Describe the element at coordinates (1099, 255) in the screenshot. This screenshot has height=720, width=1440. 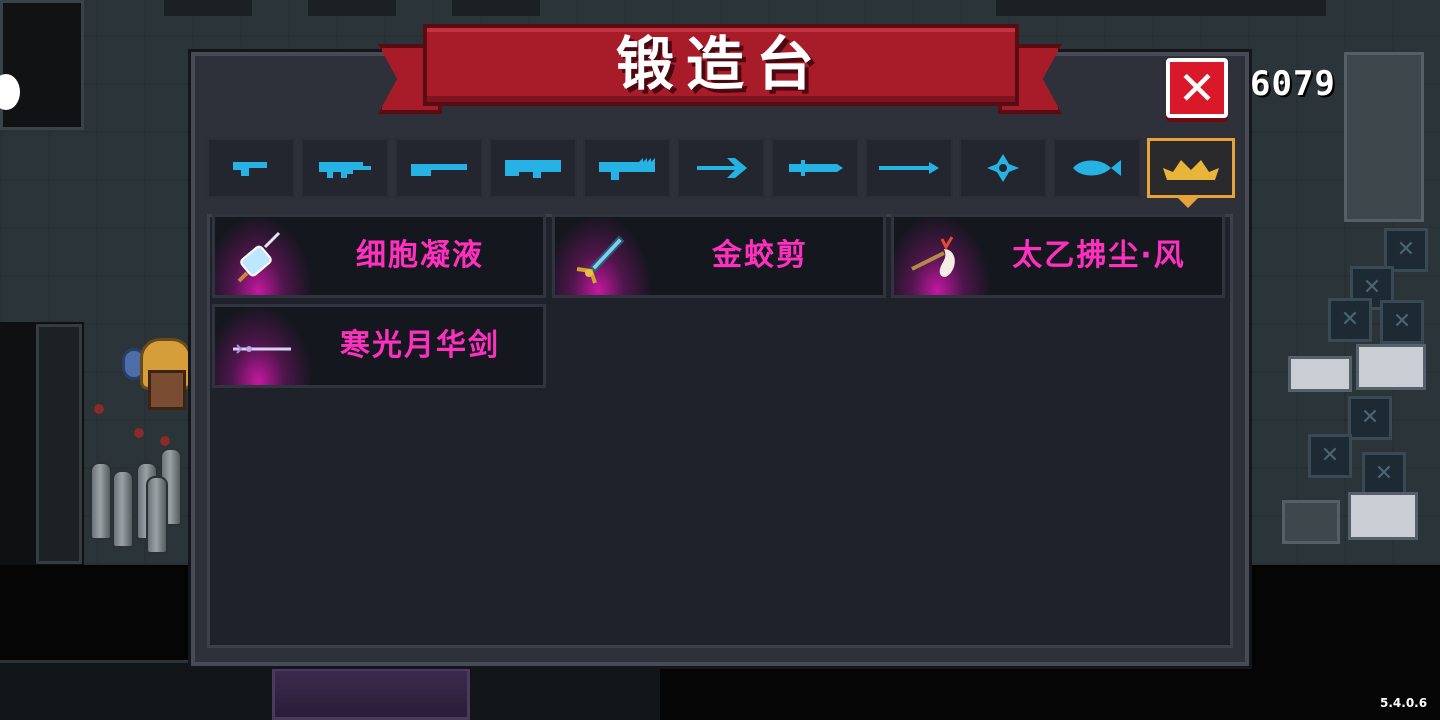
I see `weapon-name: 太乙拂尘·风` at that location.